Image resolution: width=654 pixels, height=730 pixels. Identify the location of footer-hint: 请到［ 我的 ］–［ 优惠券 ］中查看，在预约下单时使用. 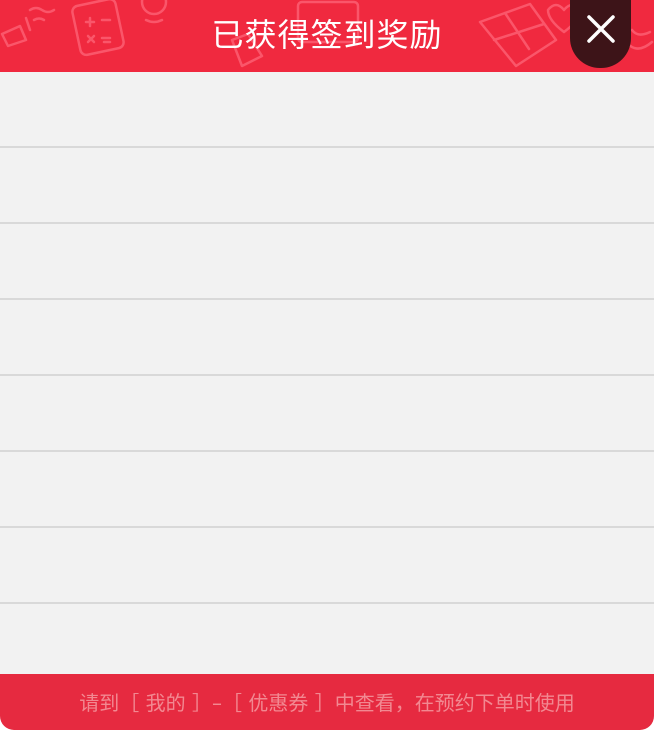
(327, 702).